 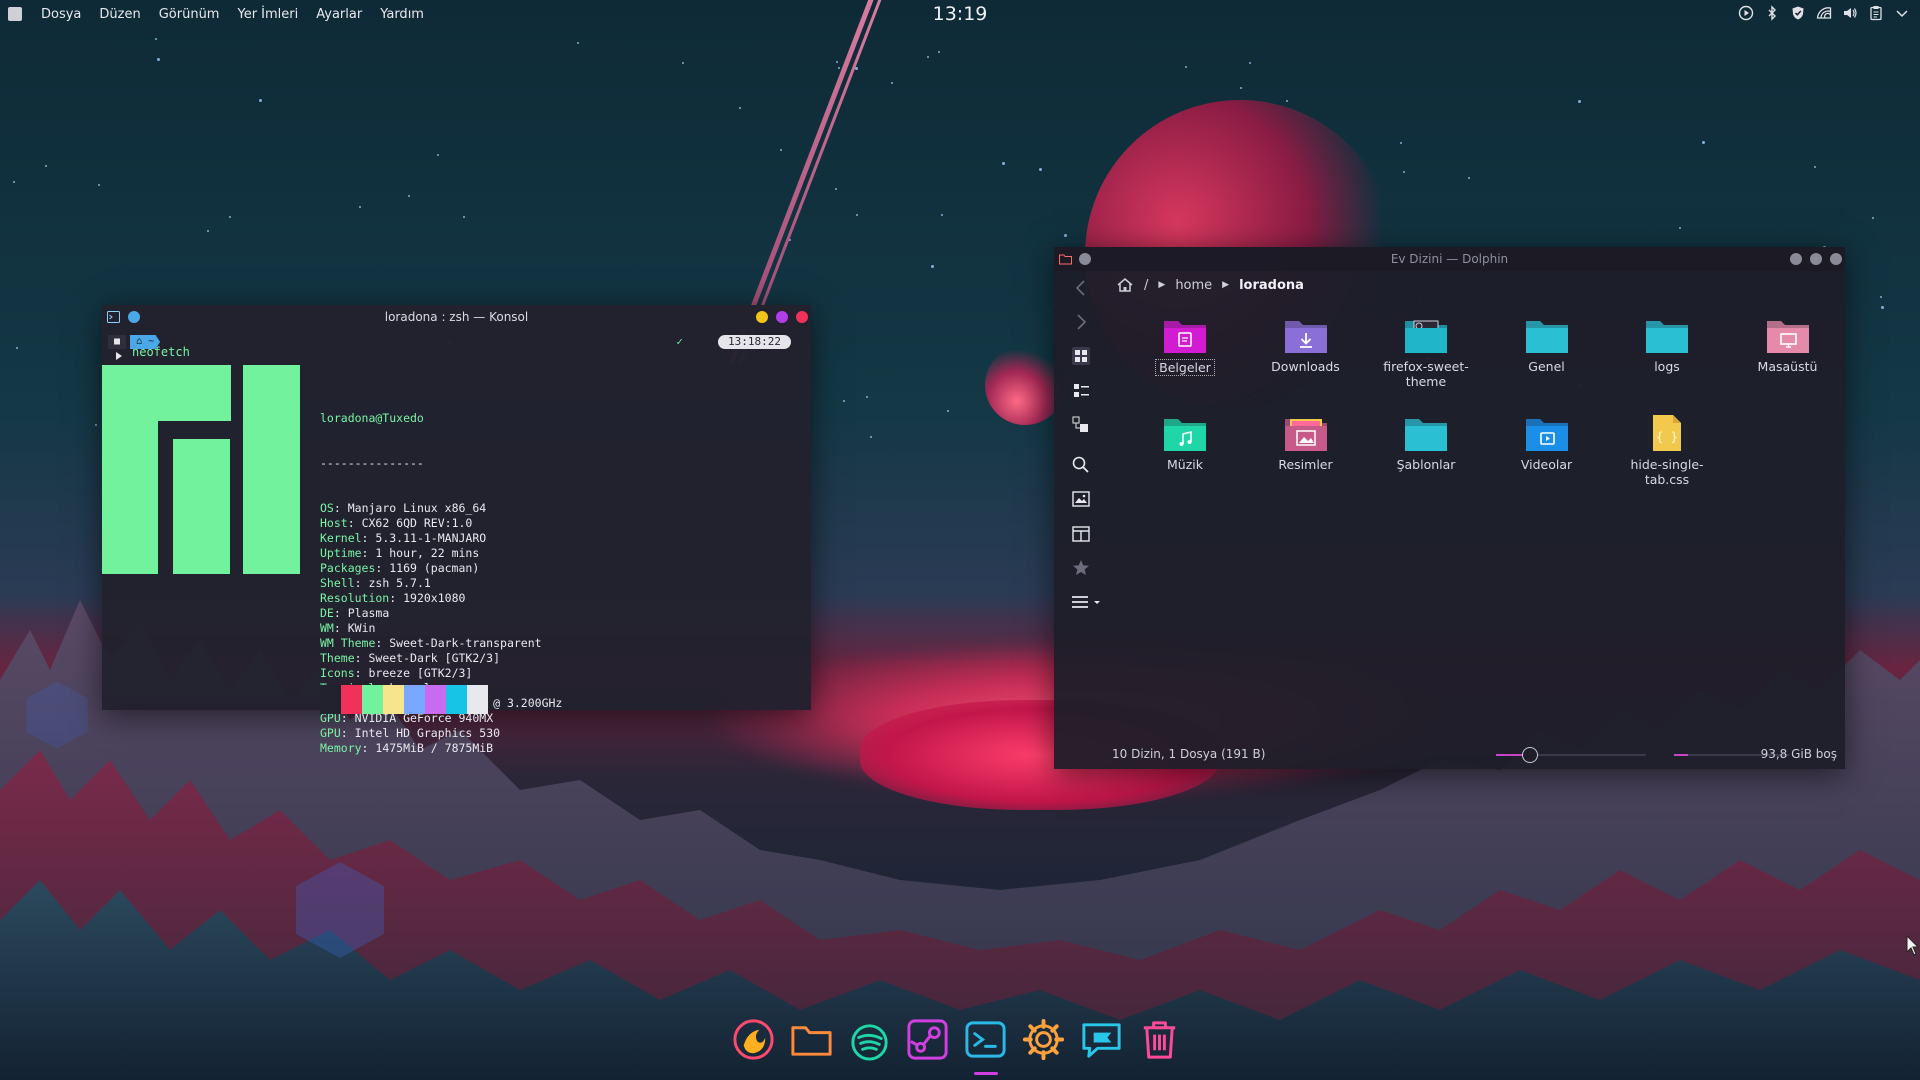 What do you see at coordinates (1087, 602) in the screenshot?
I see `hamburger-menu-icon` at bounding box center [1087, 602].